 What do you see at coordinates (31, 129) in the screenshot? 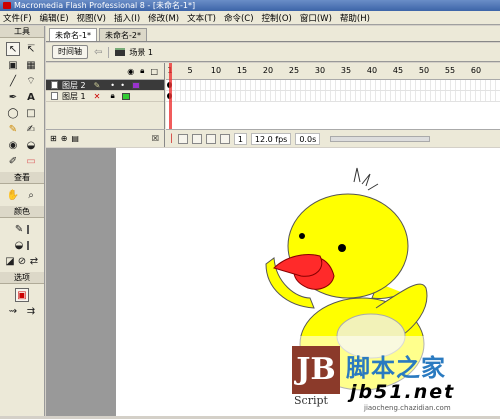
I see `brush-tool-icon: ✍` at bounding box center [31, 129].